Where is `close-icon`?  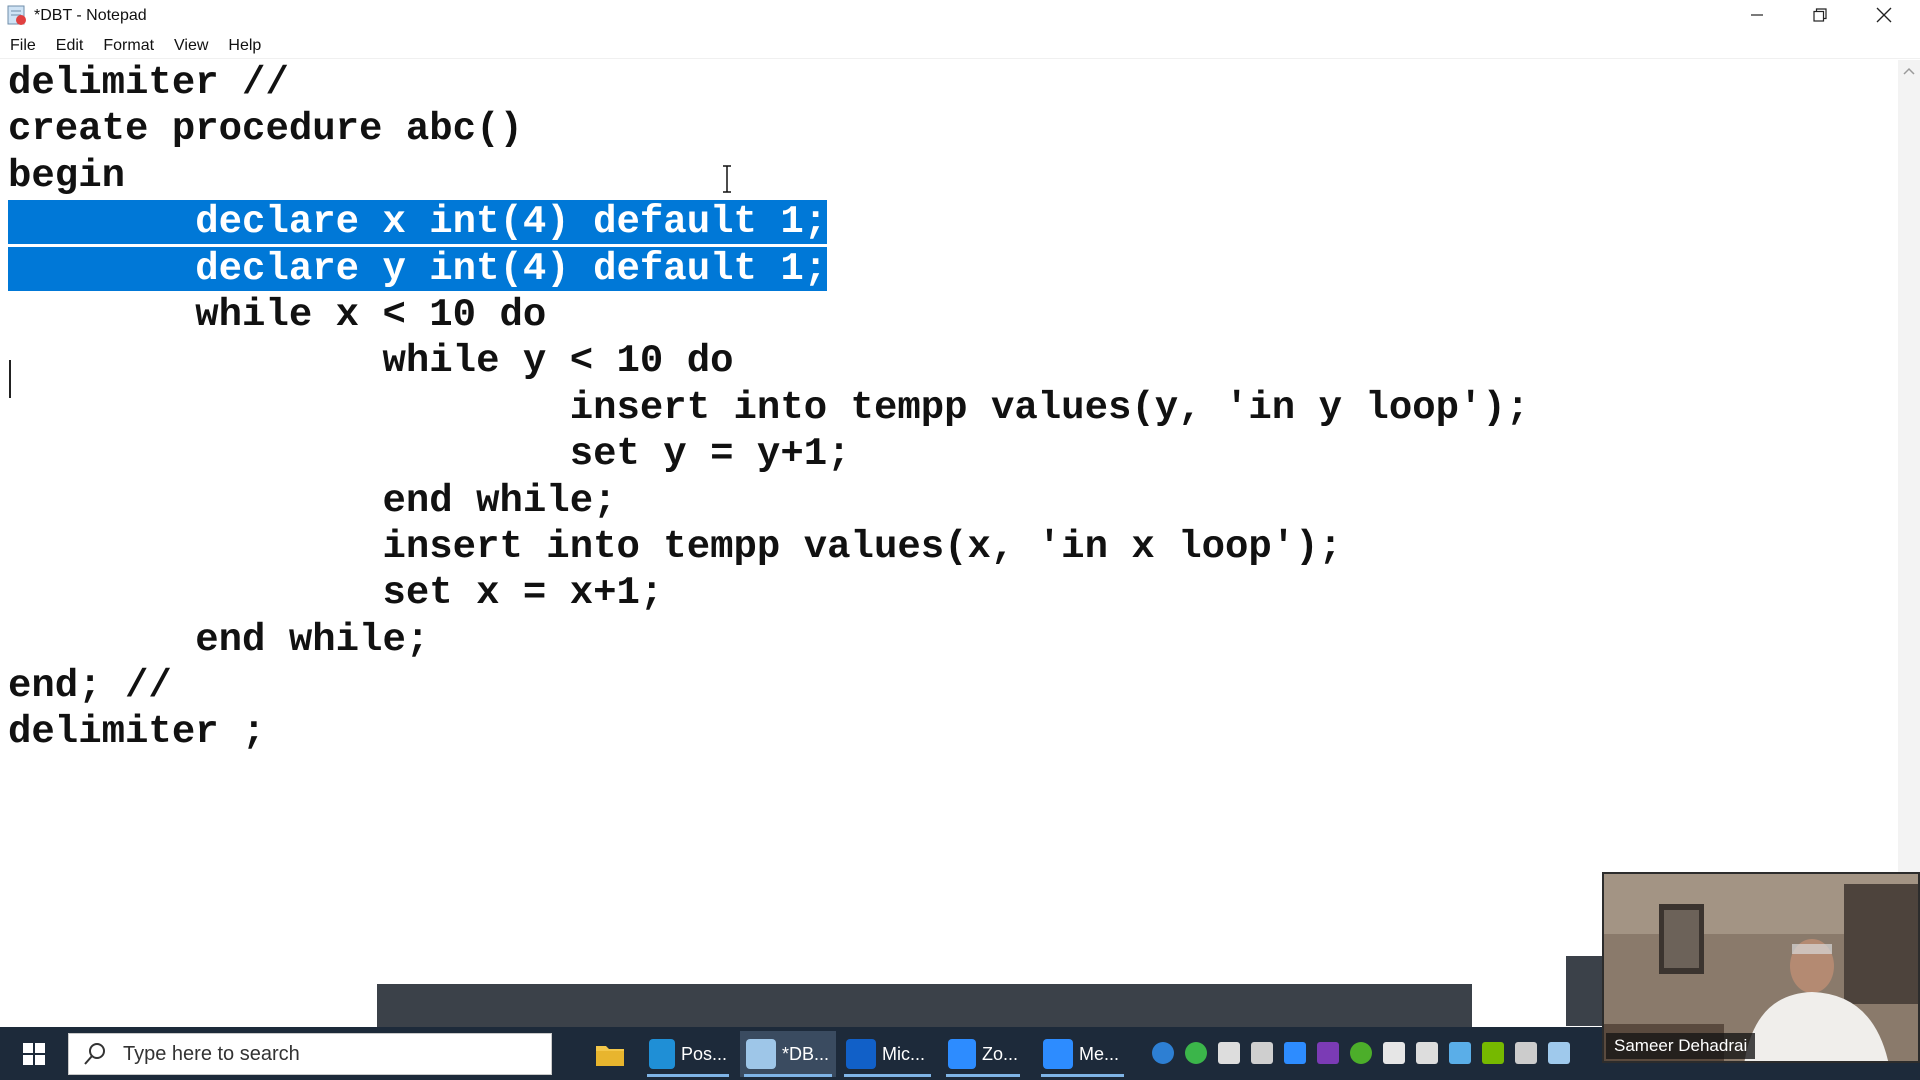
close-icon is located at coordinates (1884, 15).